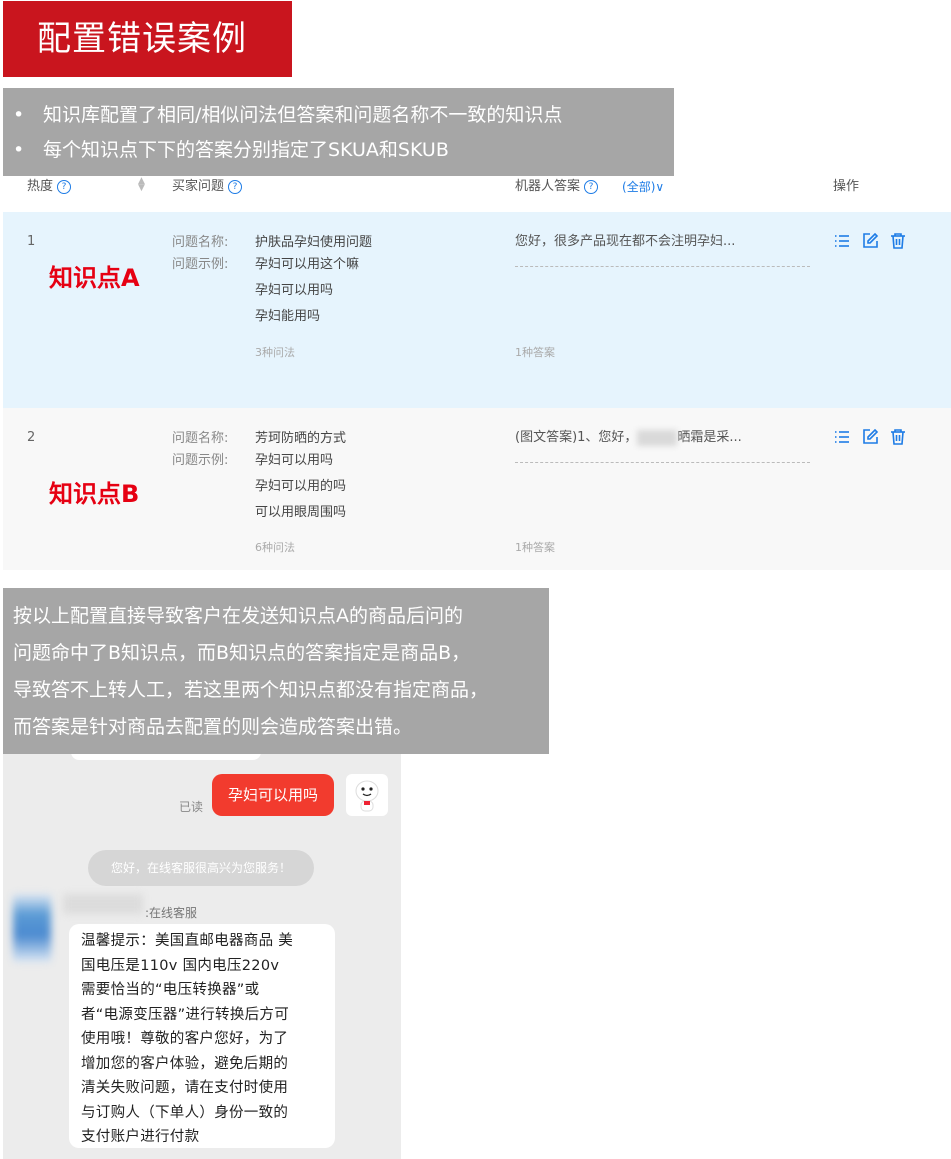  Describe the element at coordinates (198, 186) in the screenshot. I see `question-header-label: 买家问题` at that location.